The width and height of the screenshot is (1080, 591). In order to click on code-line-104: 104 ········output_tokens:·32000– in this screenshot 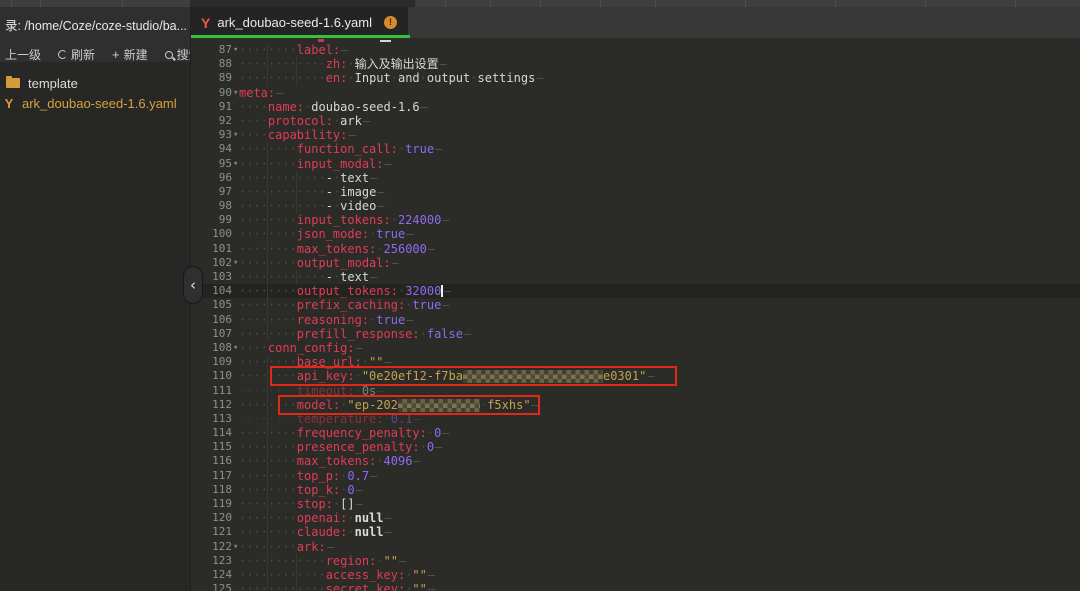, I will do `click(635, 291)`.